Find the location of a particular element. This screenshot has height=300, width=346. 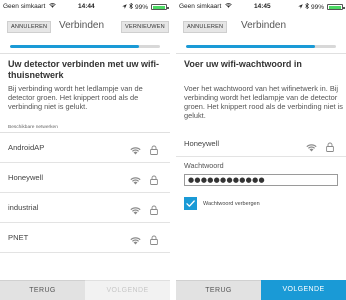

network-item-androidap: AndroidAP is located at coordinates (85, 148).